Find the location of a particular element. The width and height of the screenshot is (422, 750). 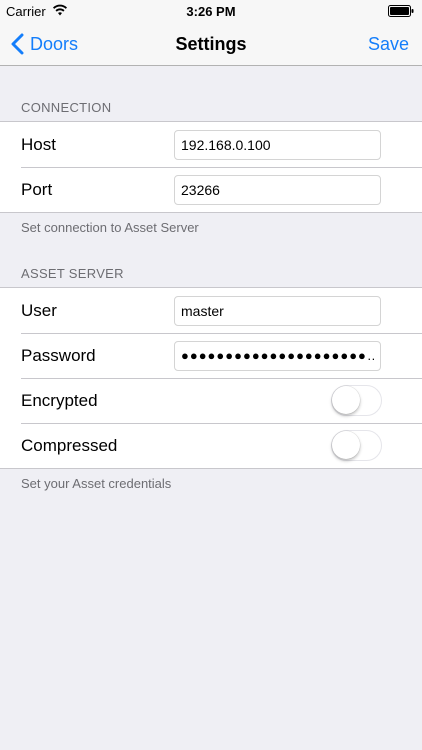

compressed-label: Compressed is located at coordinates (69, 445).